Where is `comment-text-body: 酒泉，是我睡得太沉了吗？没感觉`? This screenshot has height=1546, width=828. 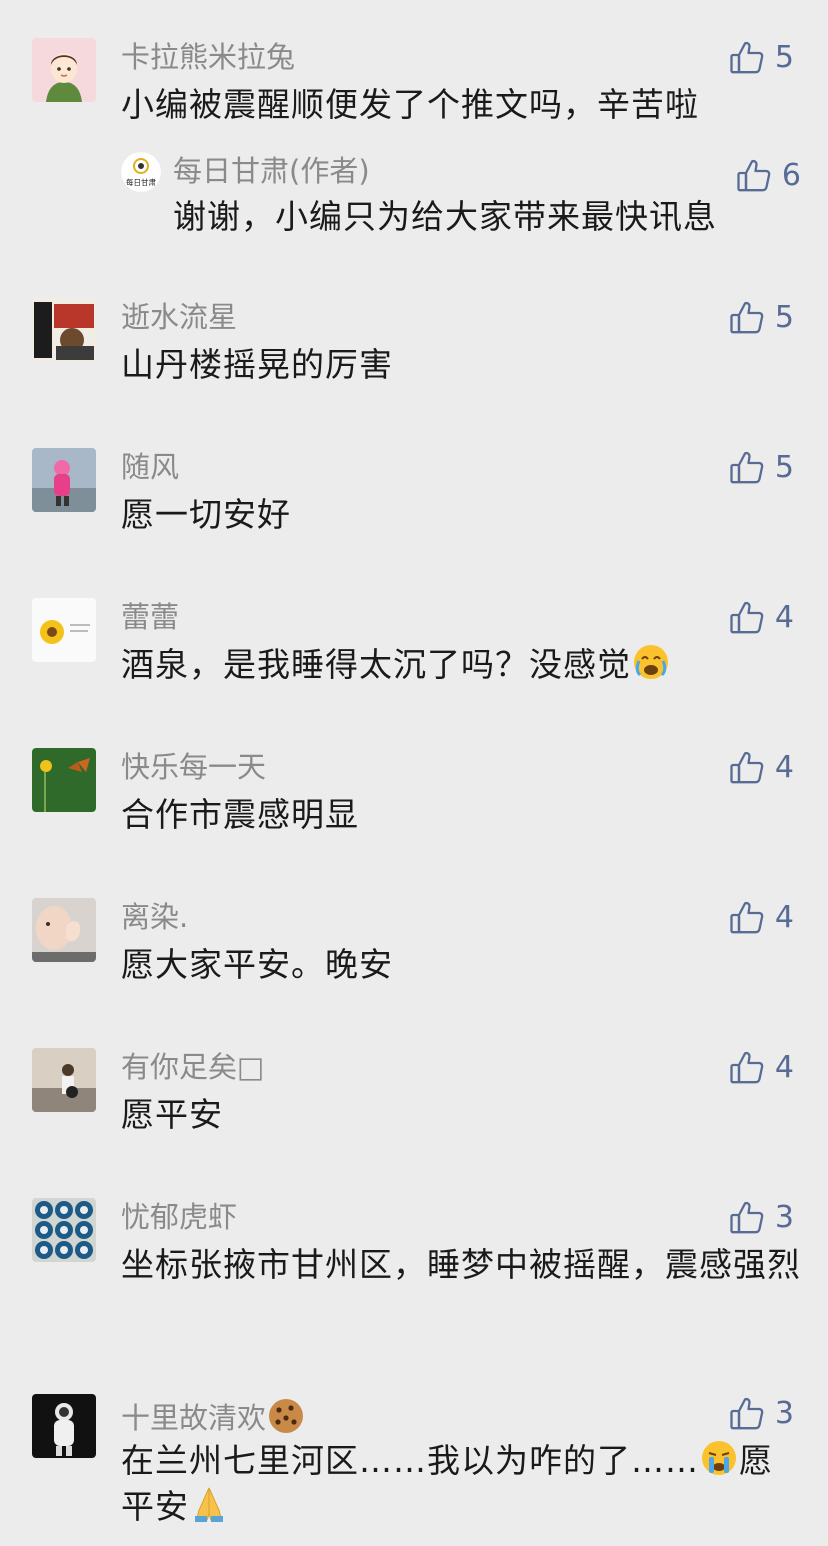
comment-text-body: 酒泉，是我睡得太沉了吗？没感觉 is located at coordinates (376, 664).